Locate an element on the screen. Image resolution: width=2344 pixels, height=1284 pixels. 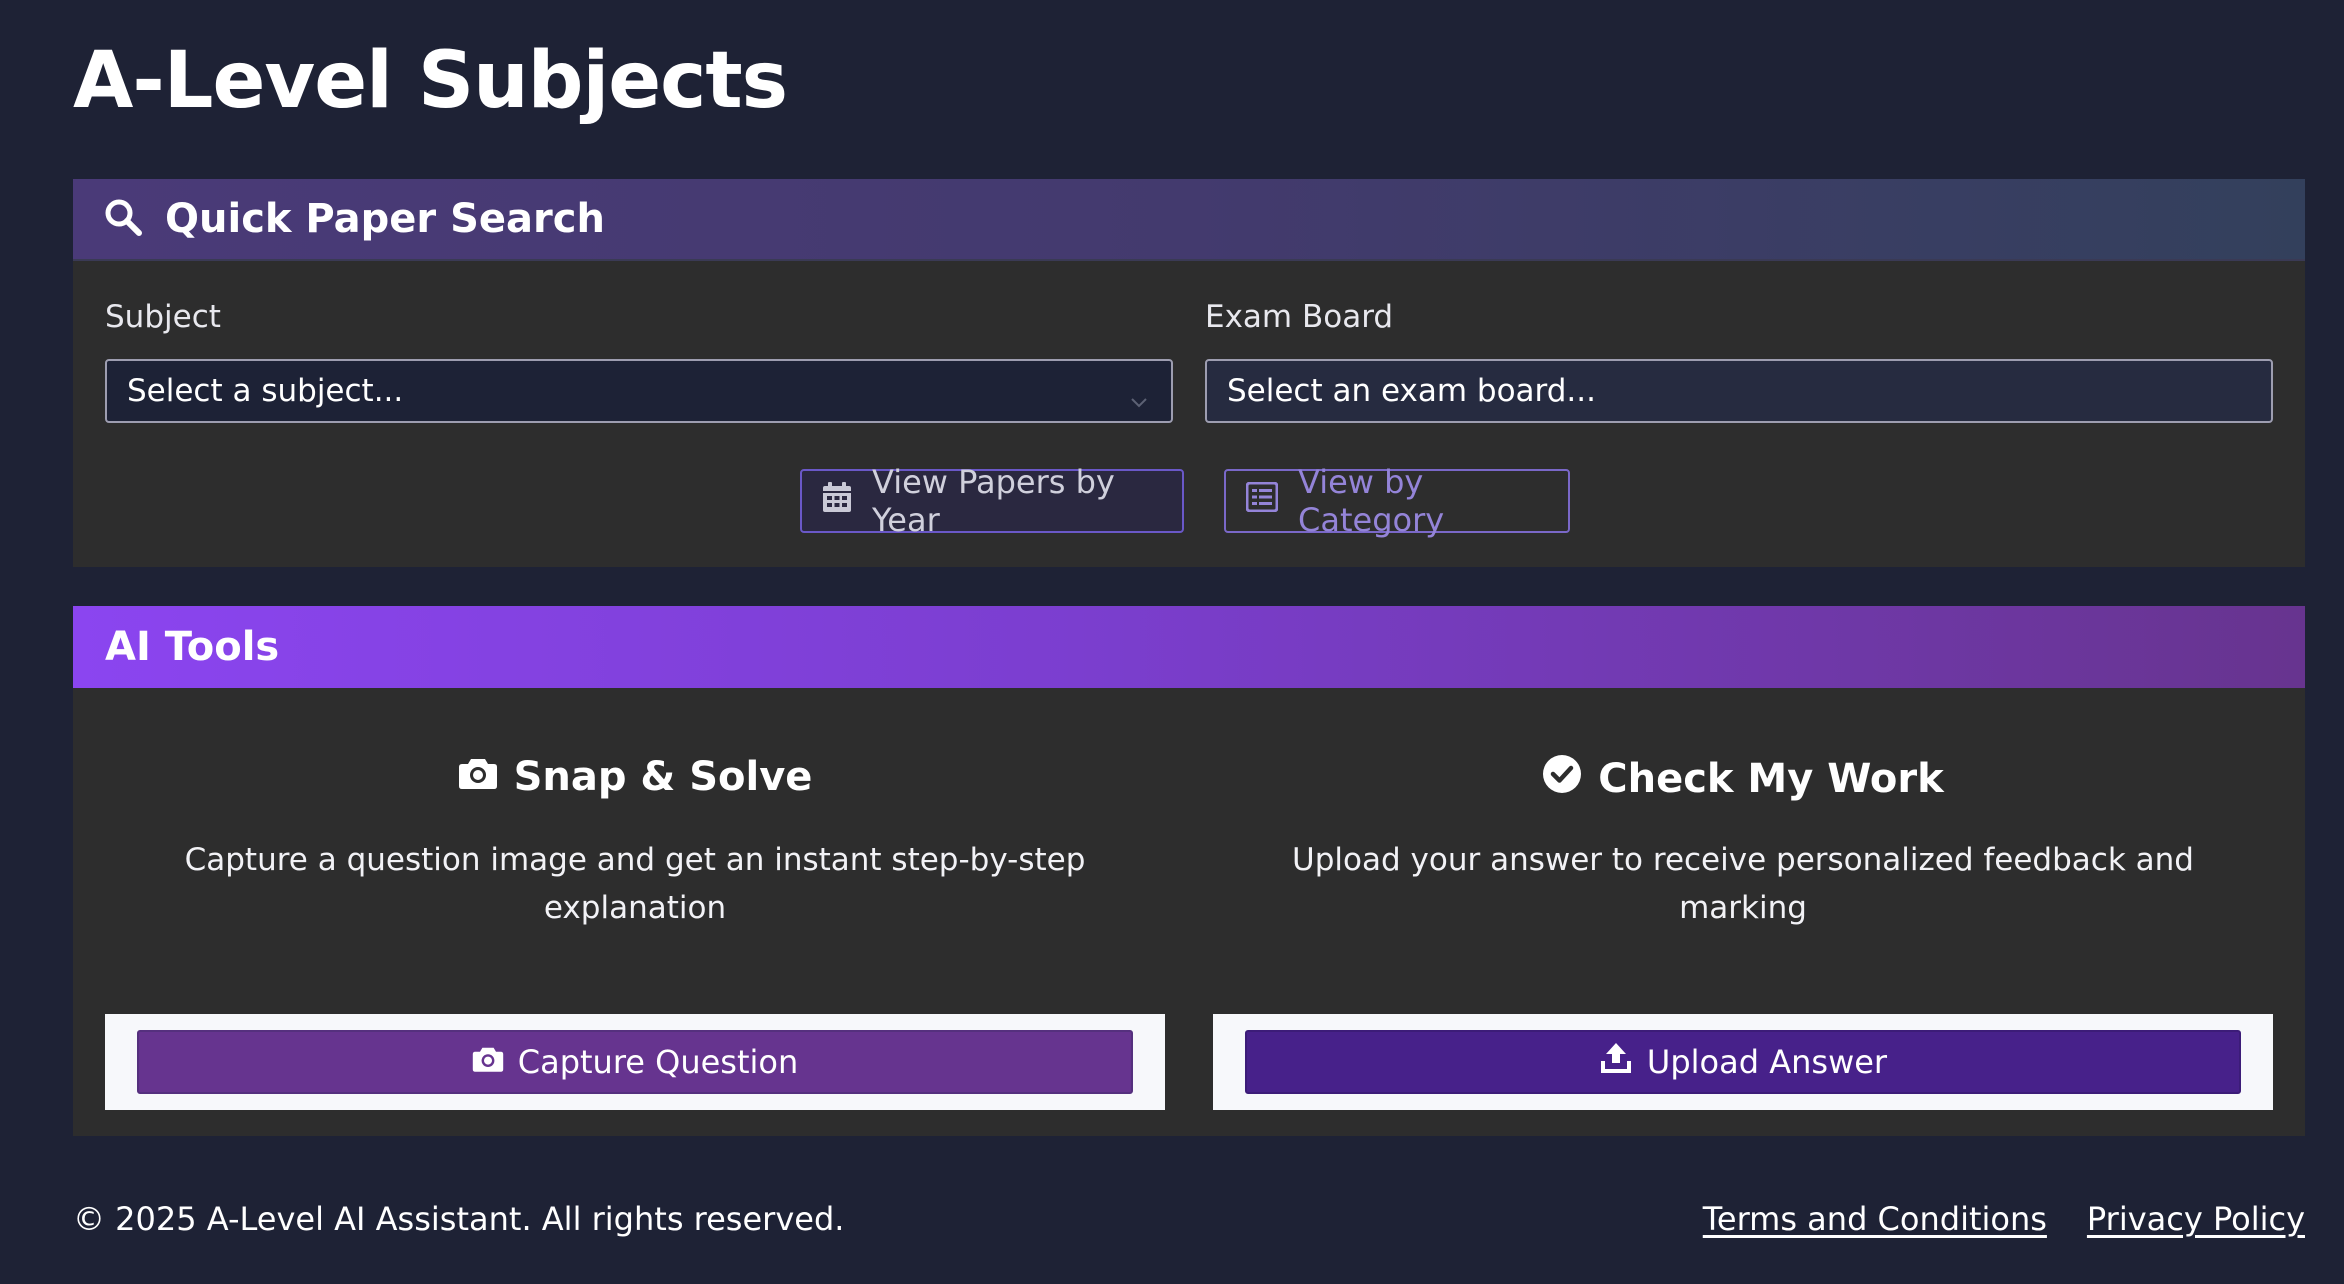
view-by-category-label: View by Category is located at coordinates (1371, 501).